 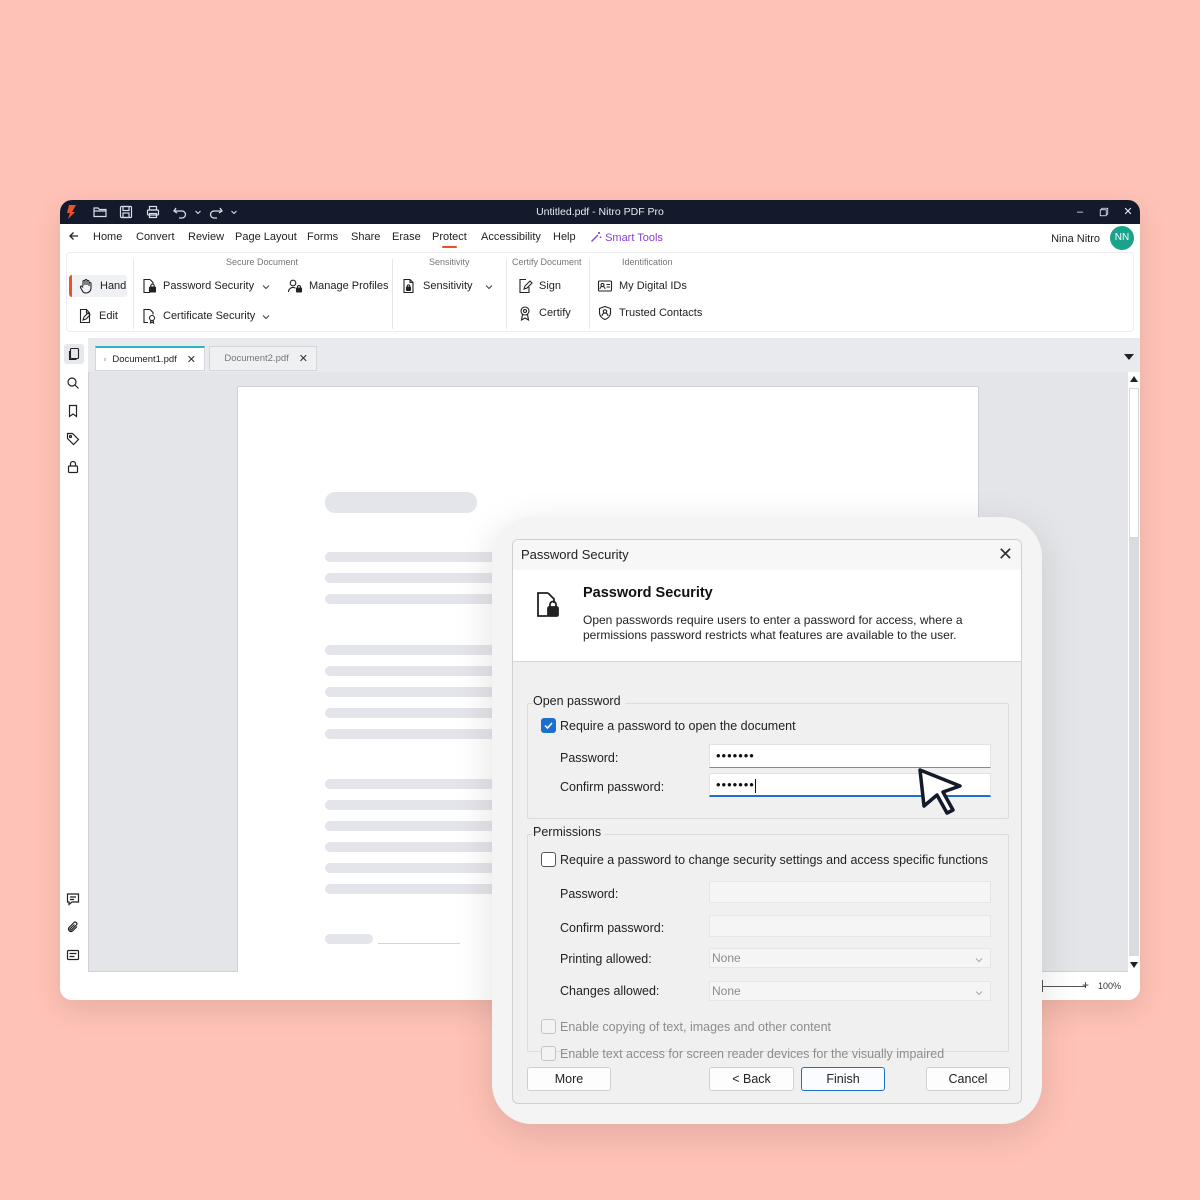 What do you see at coordinates (295, 286) in the screenshot?
I see `user-lock-icon` at bounding box center [295, 286].